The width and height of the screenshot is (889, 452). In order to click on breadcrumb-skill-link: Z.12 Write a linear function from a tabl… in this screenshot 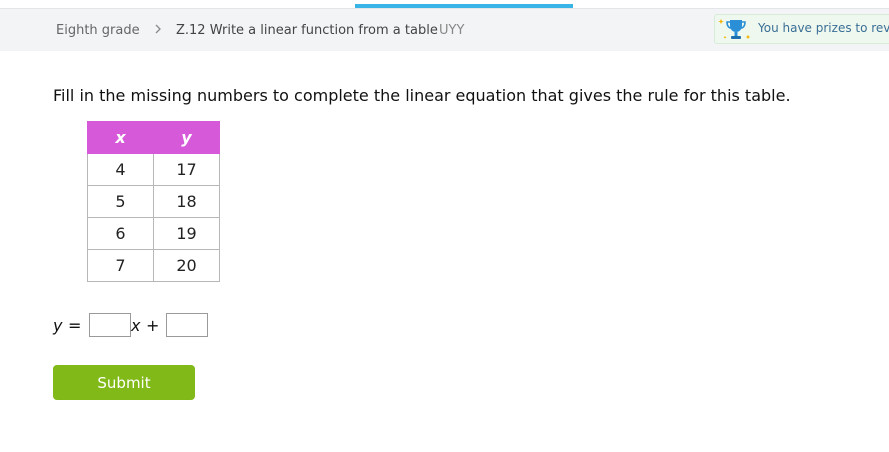, I will do `click(307, 30)`.